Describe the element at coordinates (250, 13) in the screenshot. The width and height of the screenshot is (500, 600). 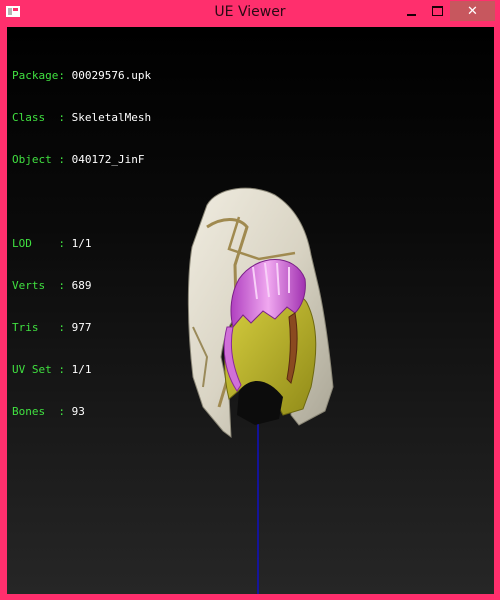
I see `title-bar: UE Viewer ✕` at that location.